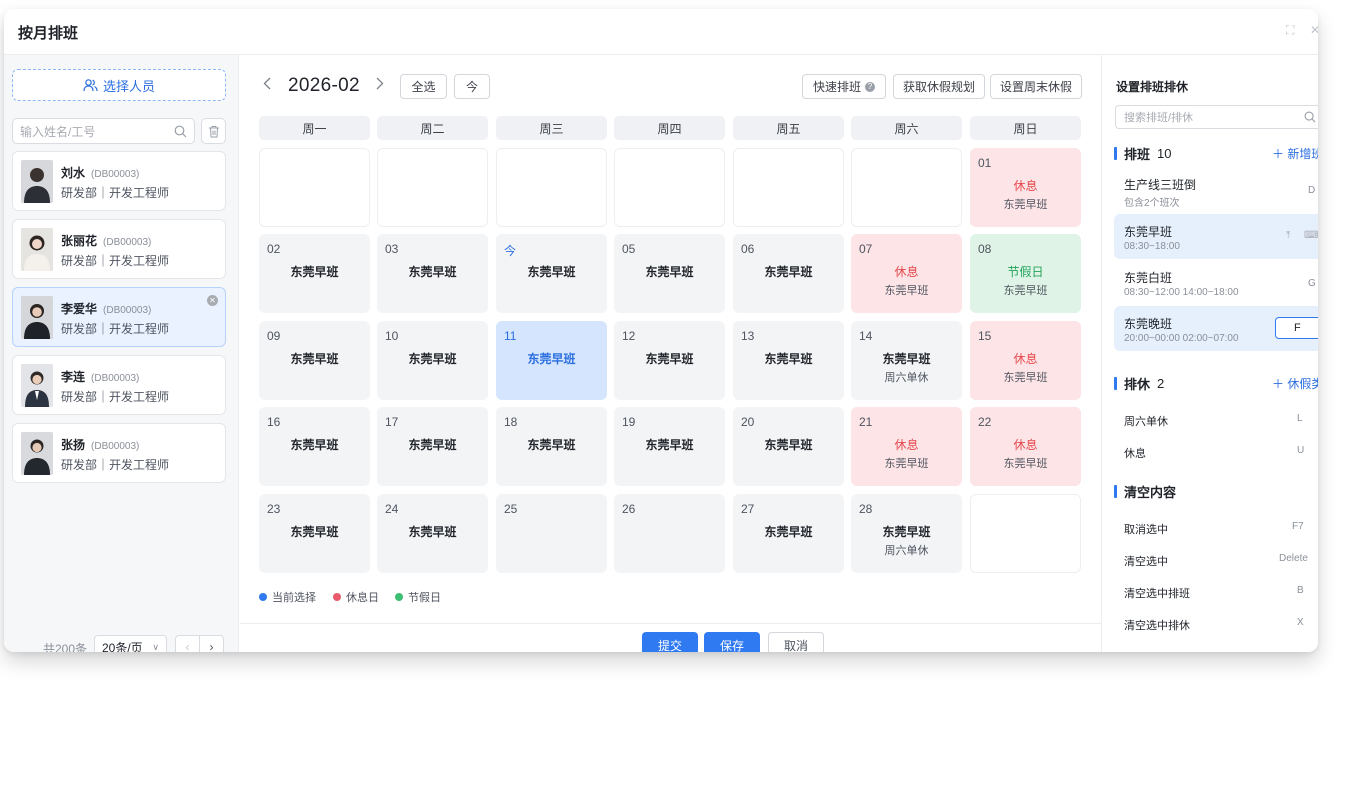  I want to click on pin-top-icon: ⤒, so click(1288, 235).